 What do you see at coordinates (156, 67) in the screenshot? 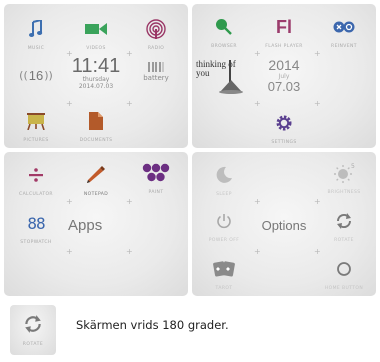
I see `battery-bars-icon` at bounding box center [156, 67].